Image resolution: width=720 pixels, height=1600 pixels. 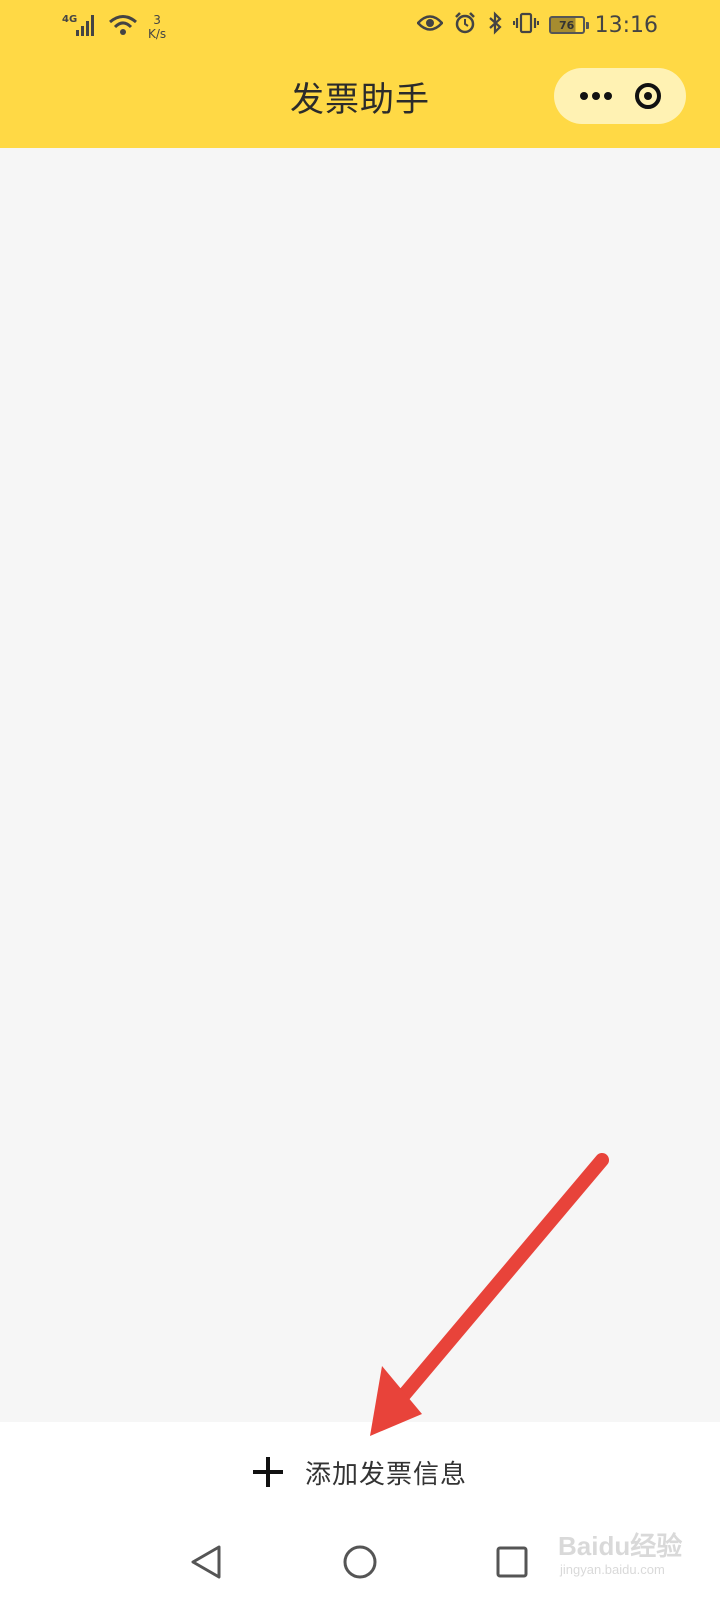 I want to click on battery-icon: 76, so click(x=568, y=25).